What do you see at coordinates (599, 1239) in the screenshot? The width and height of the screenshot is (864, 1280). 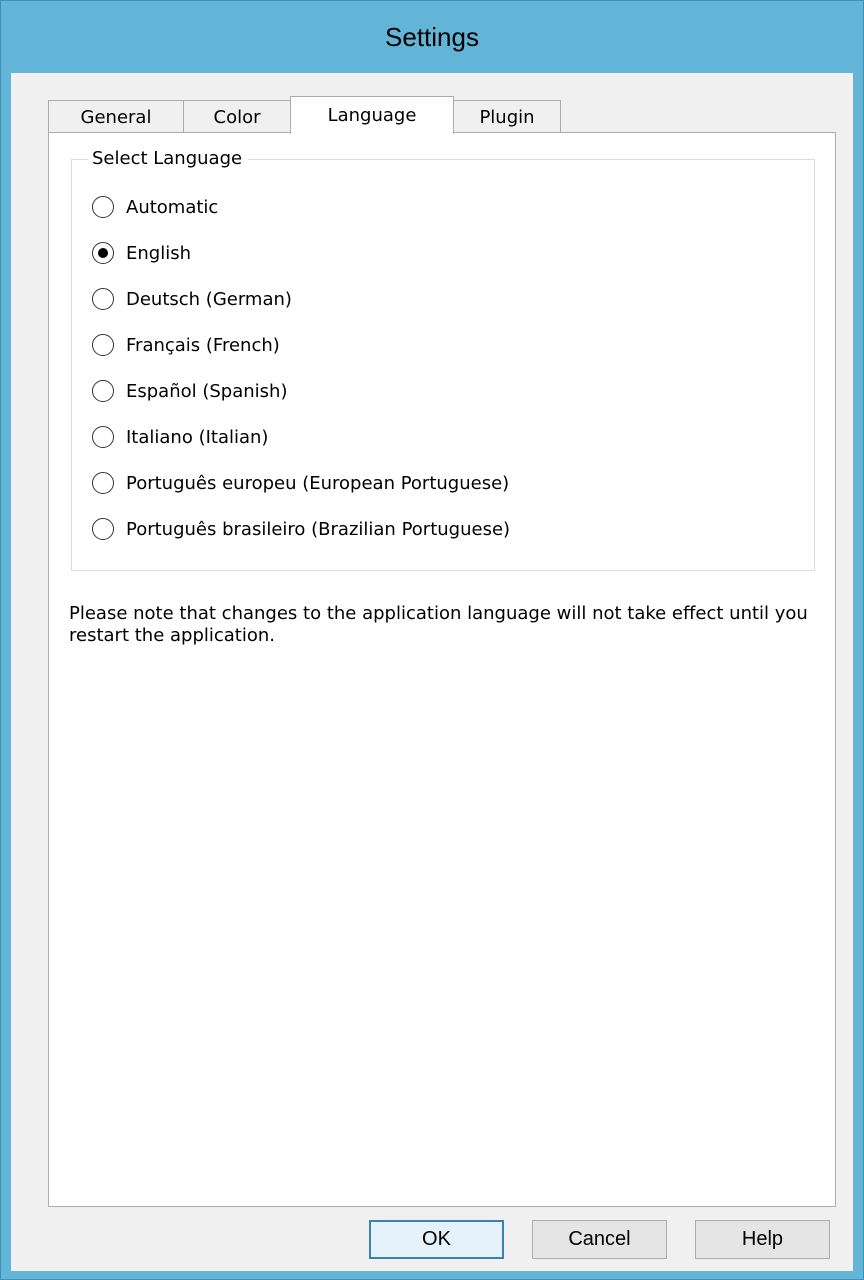 I see `cancel-button: Cancel` at bounding box center [599, 1239].